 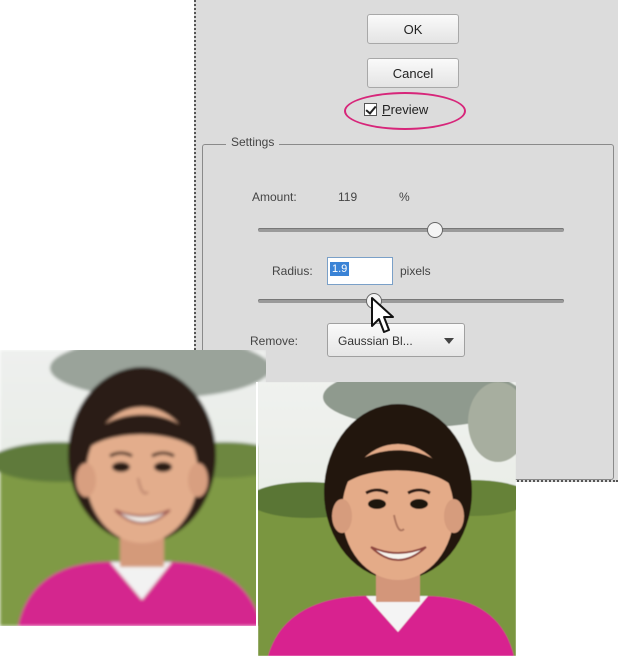 What do you see at coordinates (253, 142) in the screenshot?
I see `settings-legend: Settings` at bounding box center [253, 142].